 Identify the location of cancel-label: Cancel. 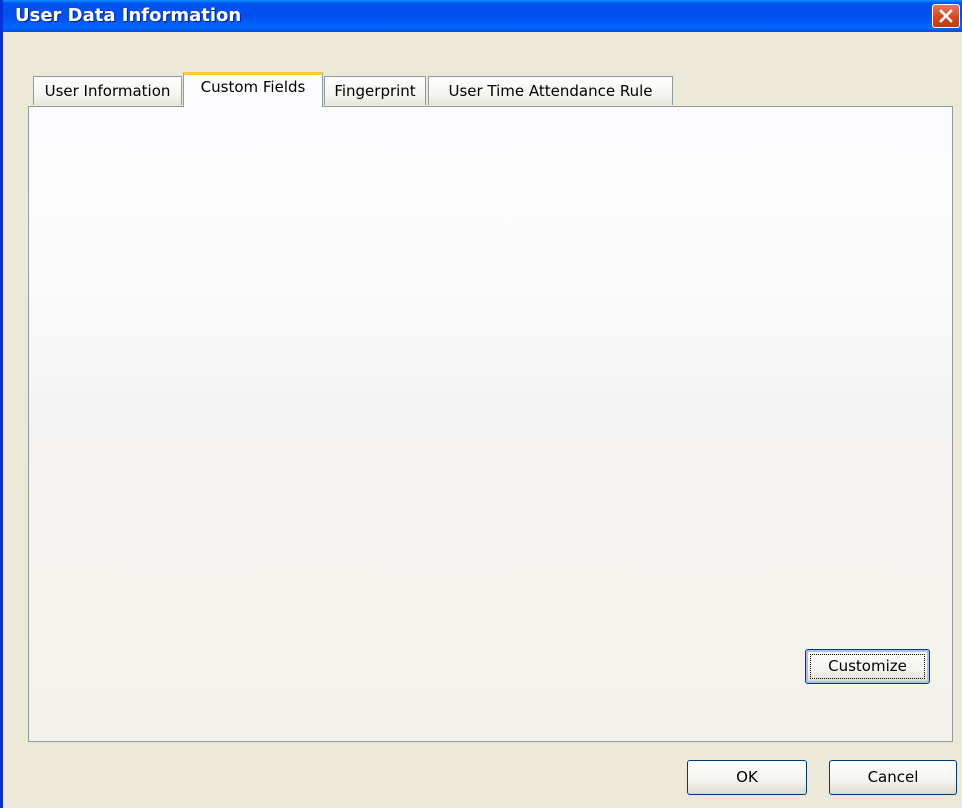
(893, 777).